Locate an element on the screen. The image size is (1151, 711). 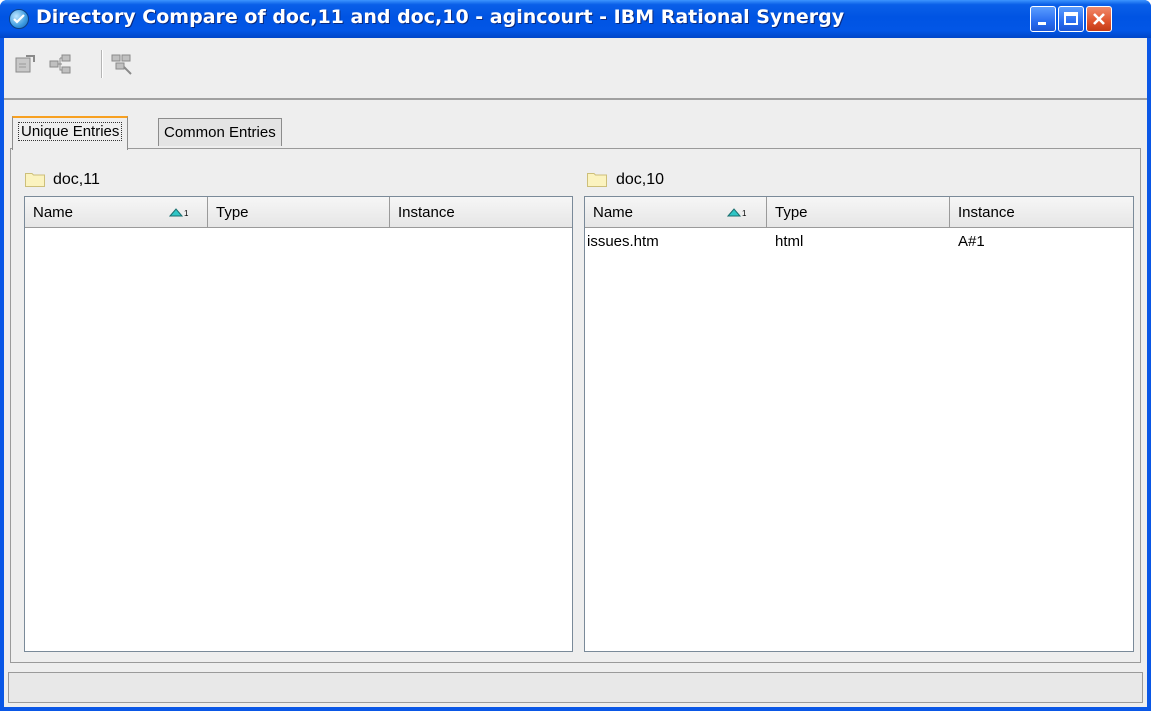
close-button is located at coordinates (1099, 19).